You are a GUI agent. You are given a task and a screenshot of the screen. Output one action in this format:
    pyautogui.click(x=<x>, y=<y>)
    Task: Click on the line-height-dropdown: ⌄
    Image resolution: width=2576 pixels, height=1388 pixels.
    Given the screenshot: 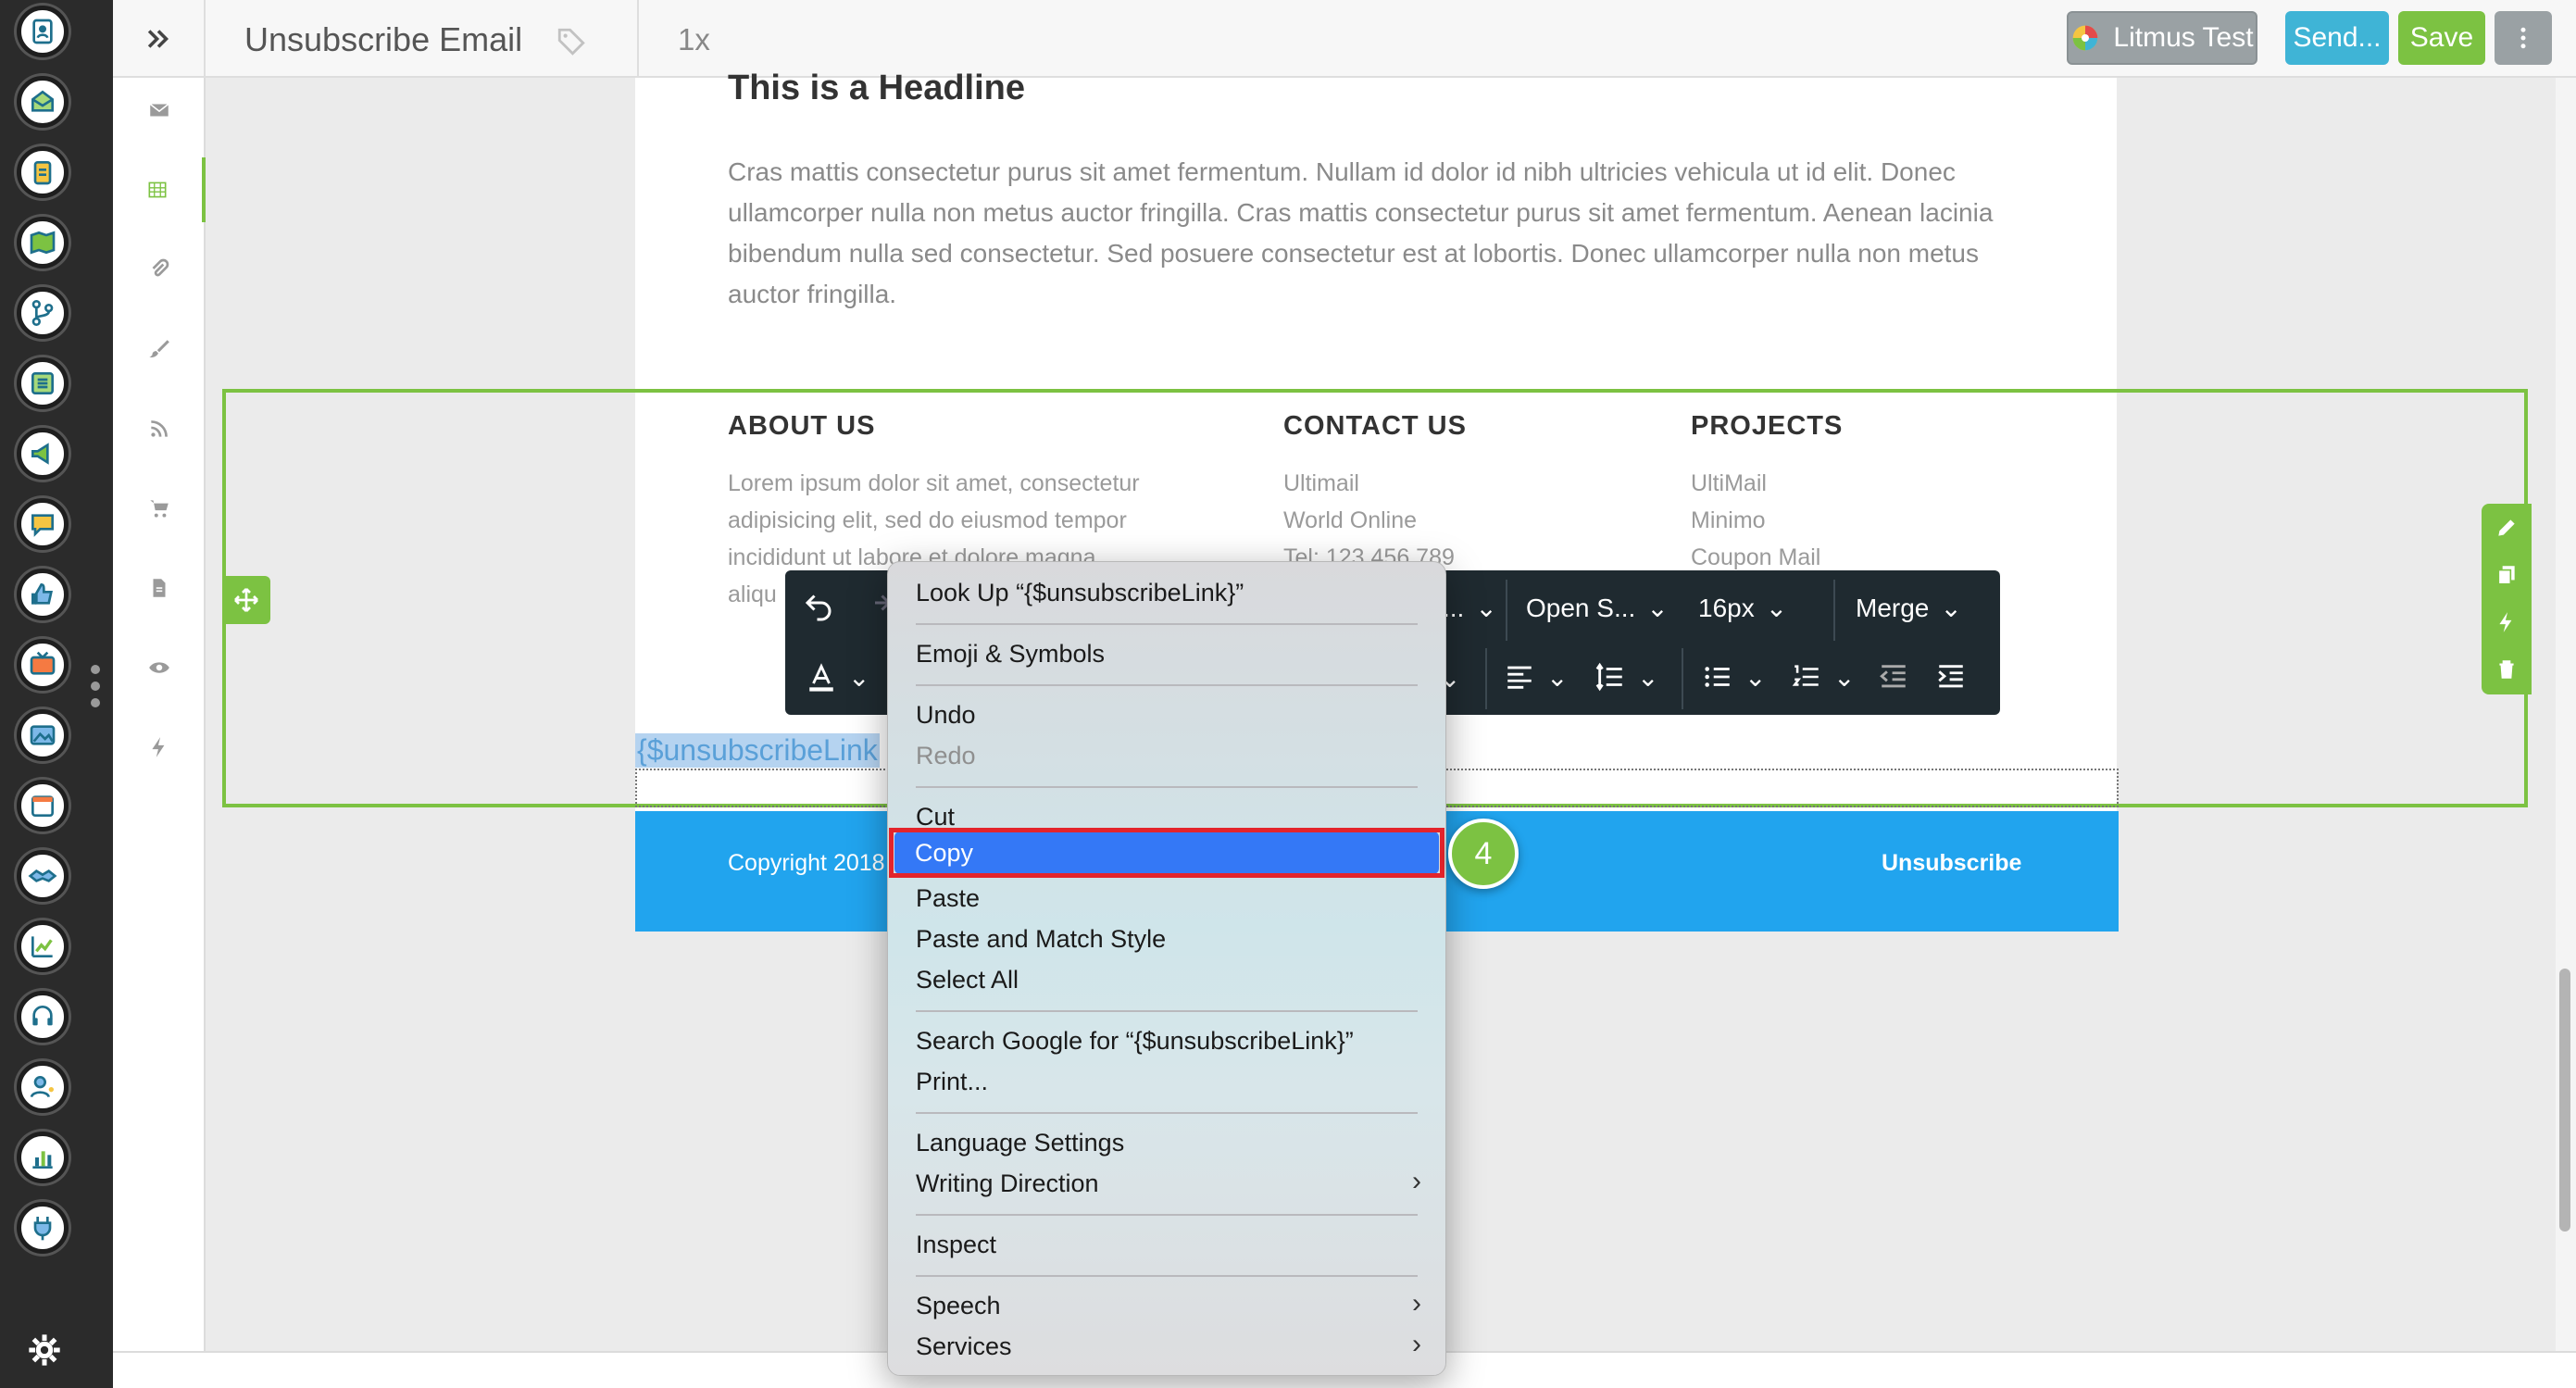 What is the action you would take?
    pyautogui.click(x=1626, y=677)
    